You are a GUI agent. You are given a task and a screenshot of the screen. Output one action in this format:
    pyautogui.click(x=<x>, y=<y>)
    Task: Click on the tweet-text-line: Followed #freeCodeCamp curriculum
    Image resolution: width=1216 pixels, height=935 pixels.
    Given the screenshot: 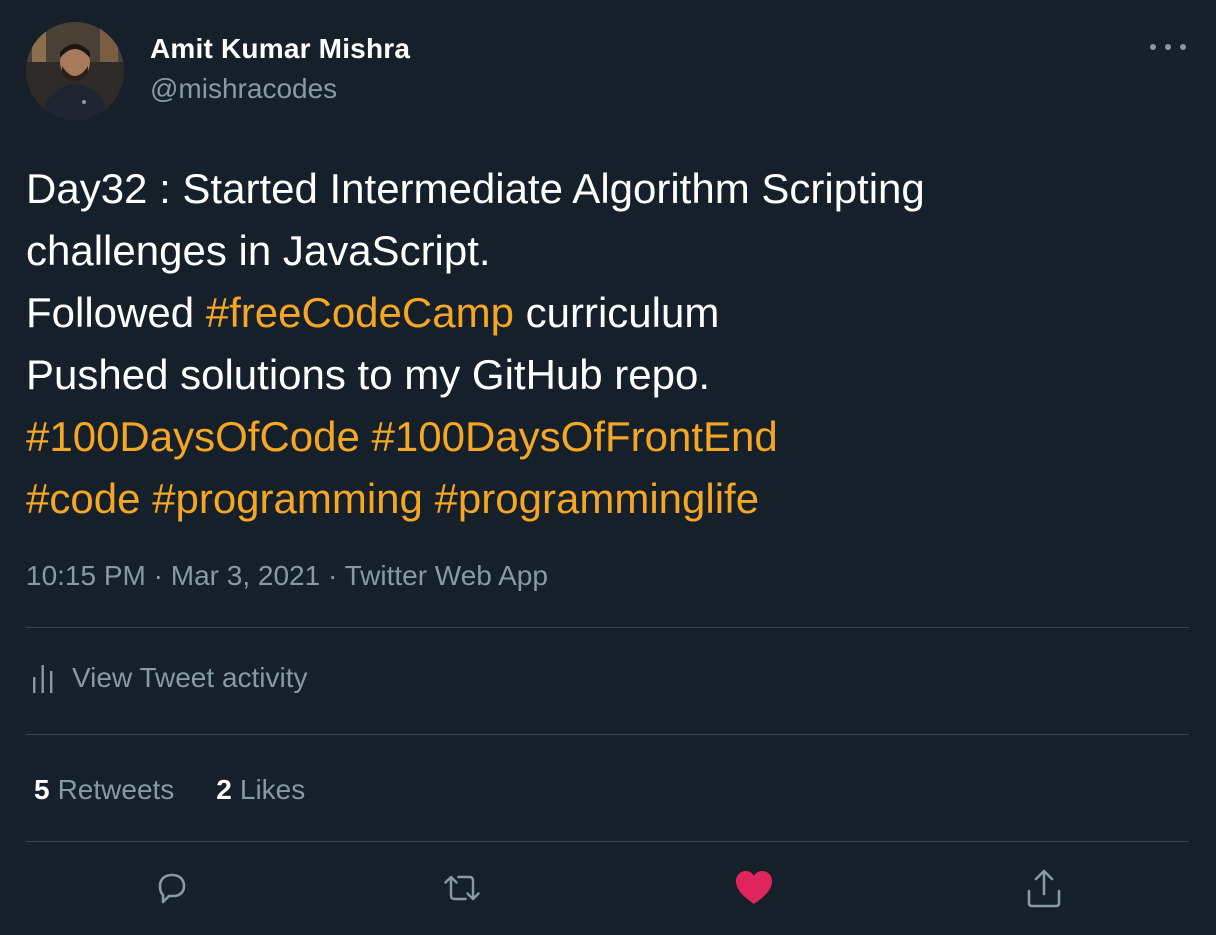 What is the action you would take?
    pyautogui.click(x=606, y=313)
    